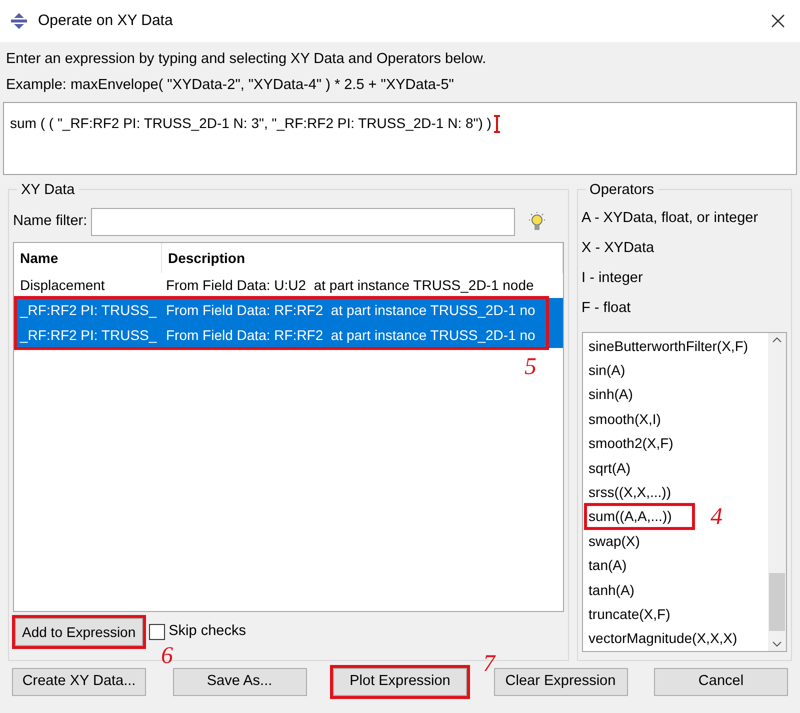 Image resolution: width=800 pixels, height=713 pixels. Describe the element at coordinates (629, 493) in the screenshot. I see `operator-item: srss((X,X,...))` at that location.